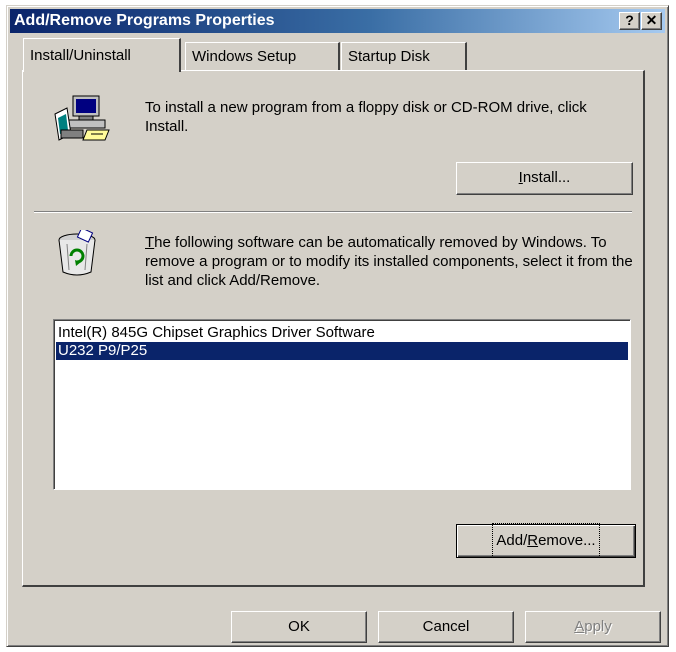 This screenshot has height=652, width=676. Describe the element at coordinates (389, 56) in the screenshot. I see `tab-label: Startup Disk` at that location.